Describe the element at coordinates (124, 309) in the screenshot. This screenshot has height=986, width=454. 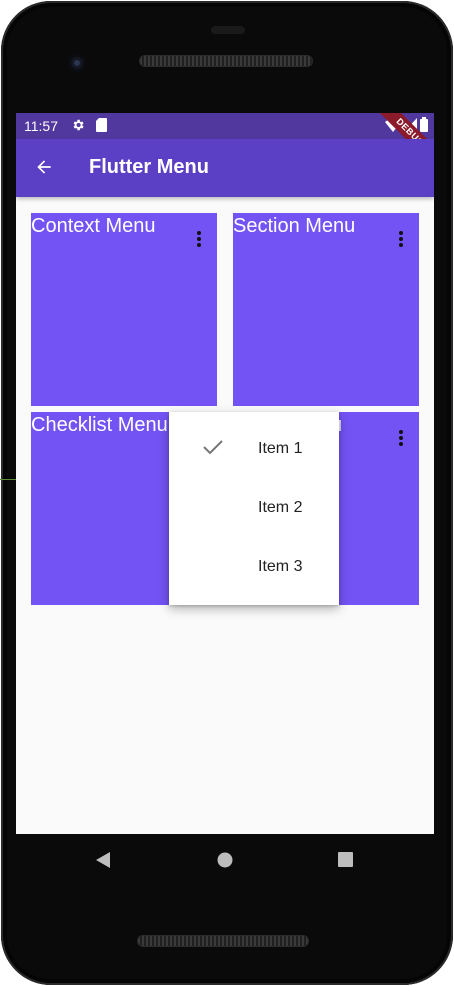
I see `context-menu-card: Context Menu` at that location.